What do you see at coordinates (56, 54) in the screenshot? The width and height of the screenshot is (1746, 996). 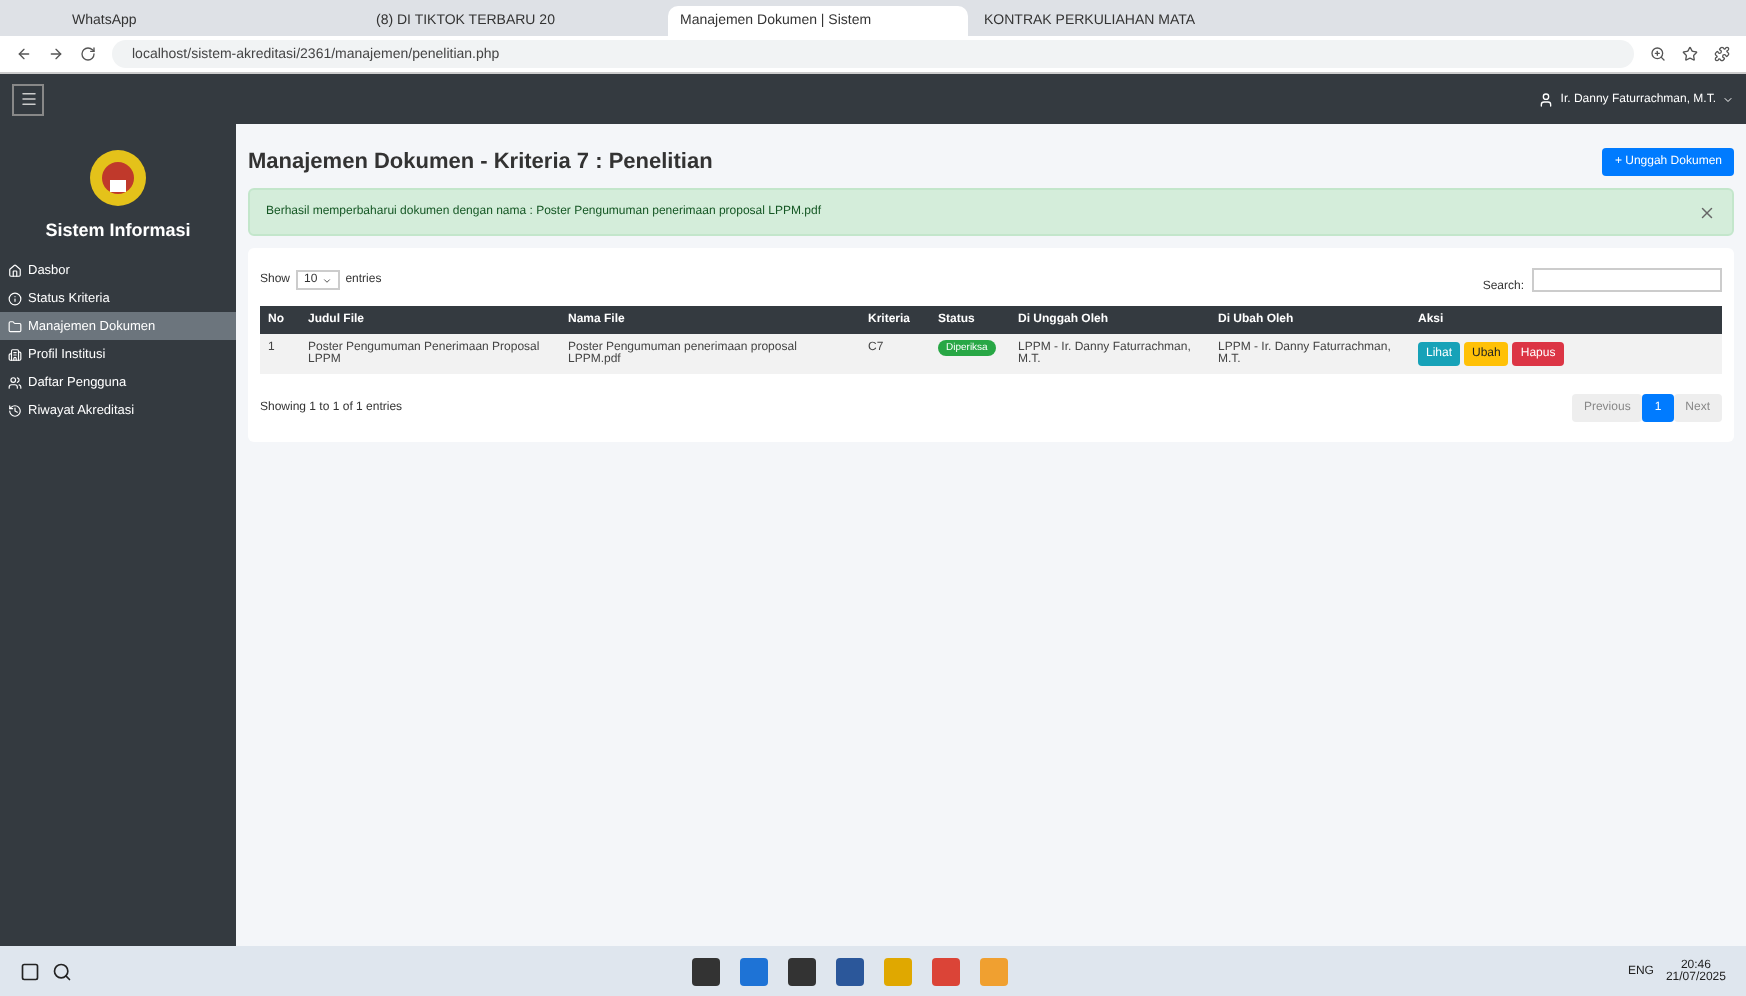 I see `forward-icon` at bounding box center [56, 54].